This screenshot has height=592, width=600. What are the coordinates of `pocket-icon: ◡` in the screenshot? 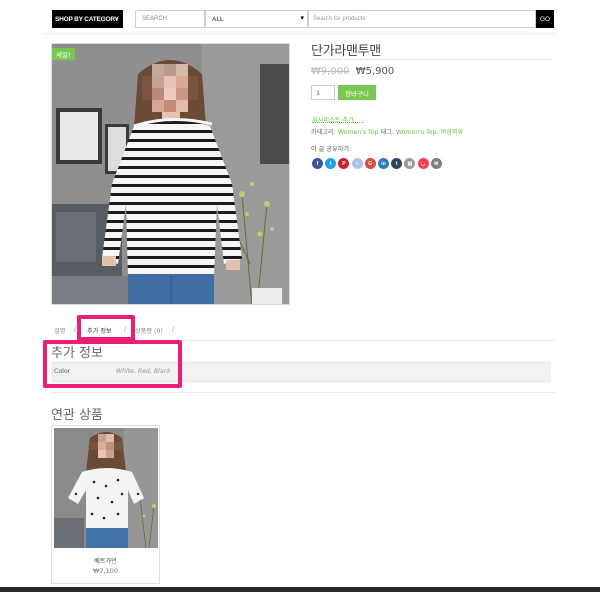 It's located at (423, 163).